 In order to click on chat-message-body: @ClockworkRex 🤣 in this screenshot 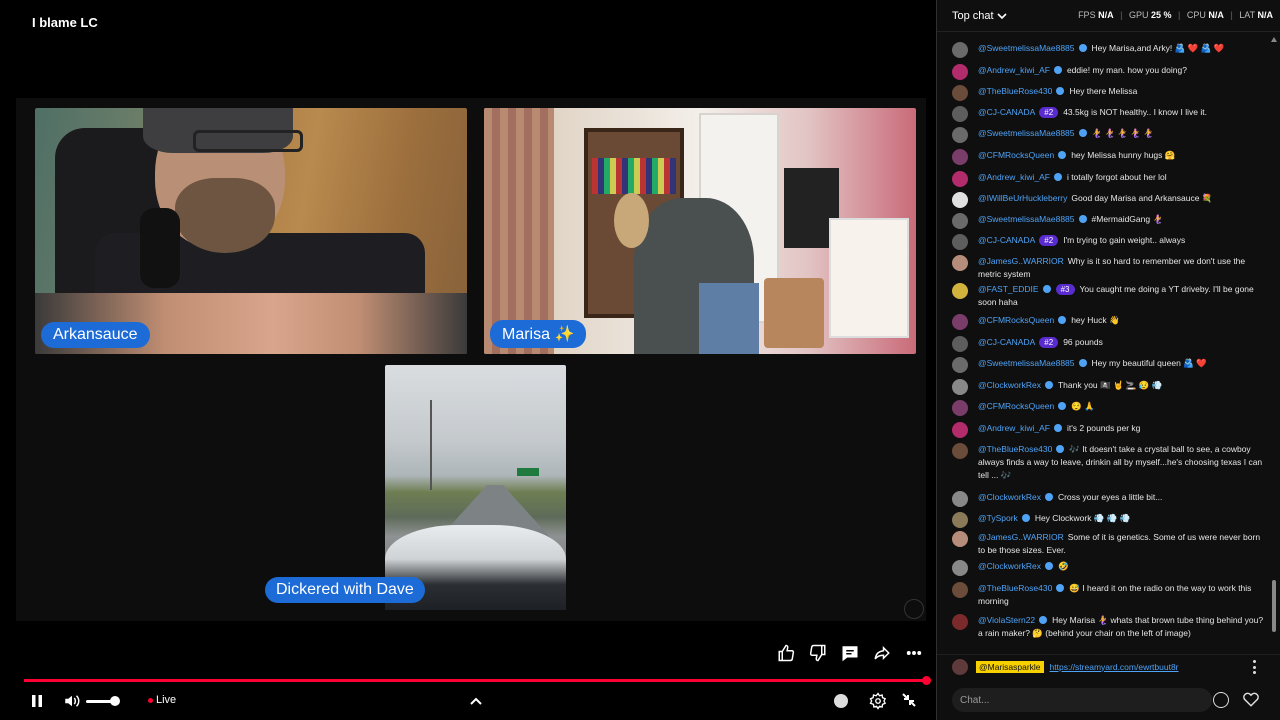, I will do `click(1122, 568)`.